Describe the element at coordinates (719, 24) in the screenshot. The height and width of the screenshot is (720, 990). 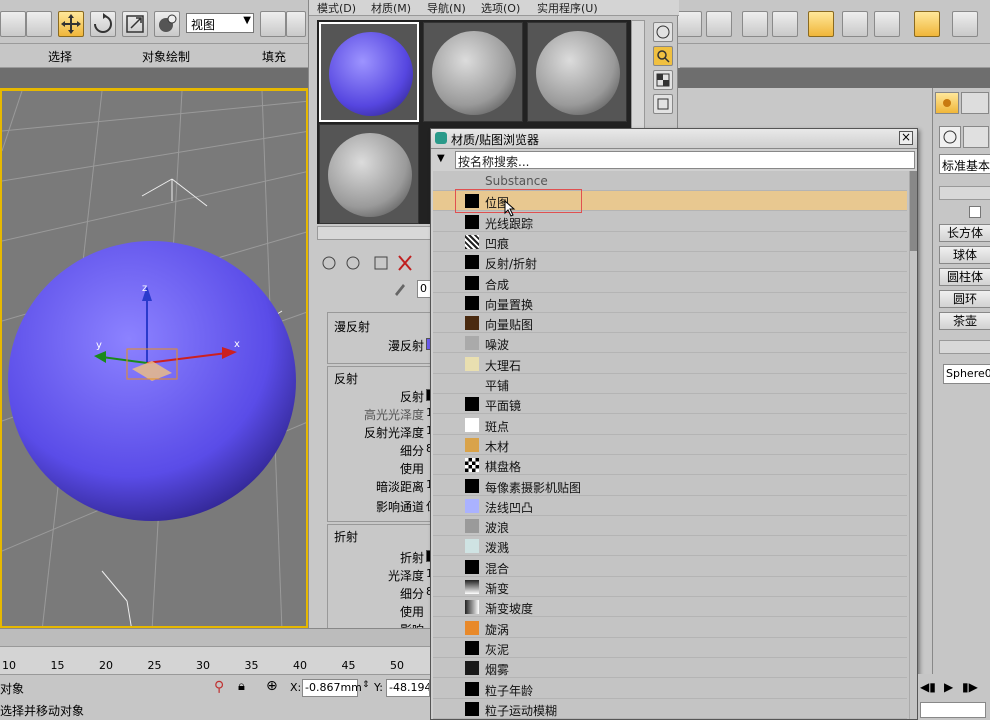
I see `align-button` at that location.